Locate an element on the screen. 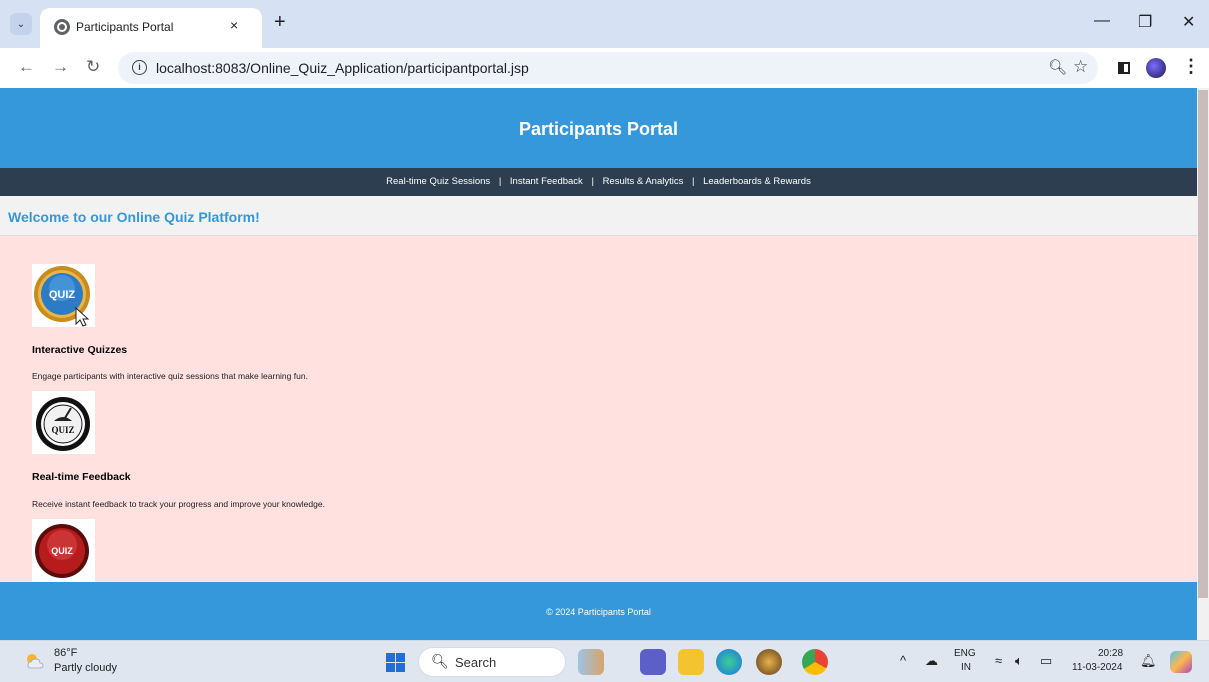 This screenshot has width=1209, height=682. copilot-icon is located at coordinates (1181, 662).